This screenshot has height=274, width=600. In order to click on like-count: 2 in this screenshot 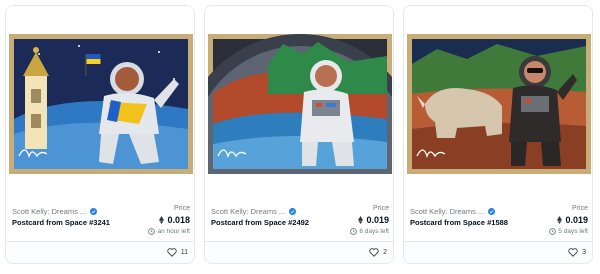, I will do `click(385, 252)`.